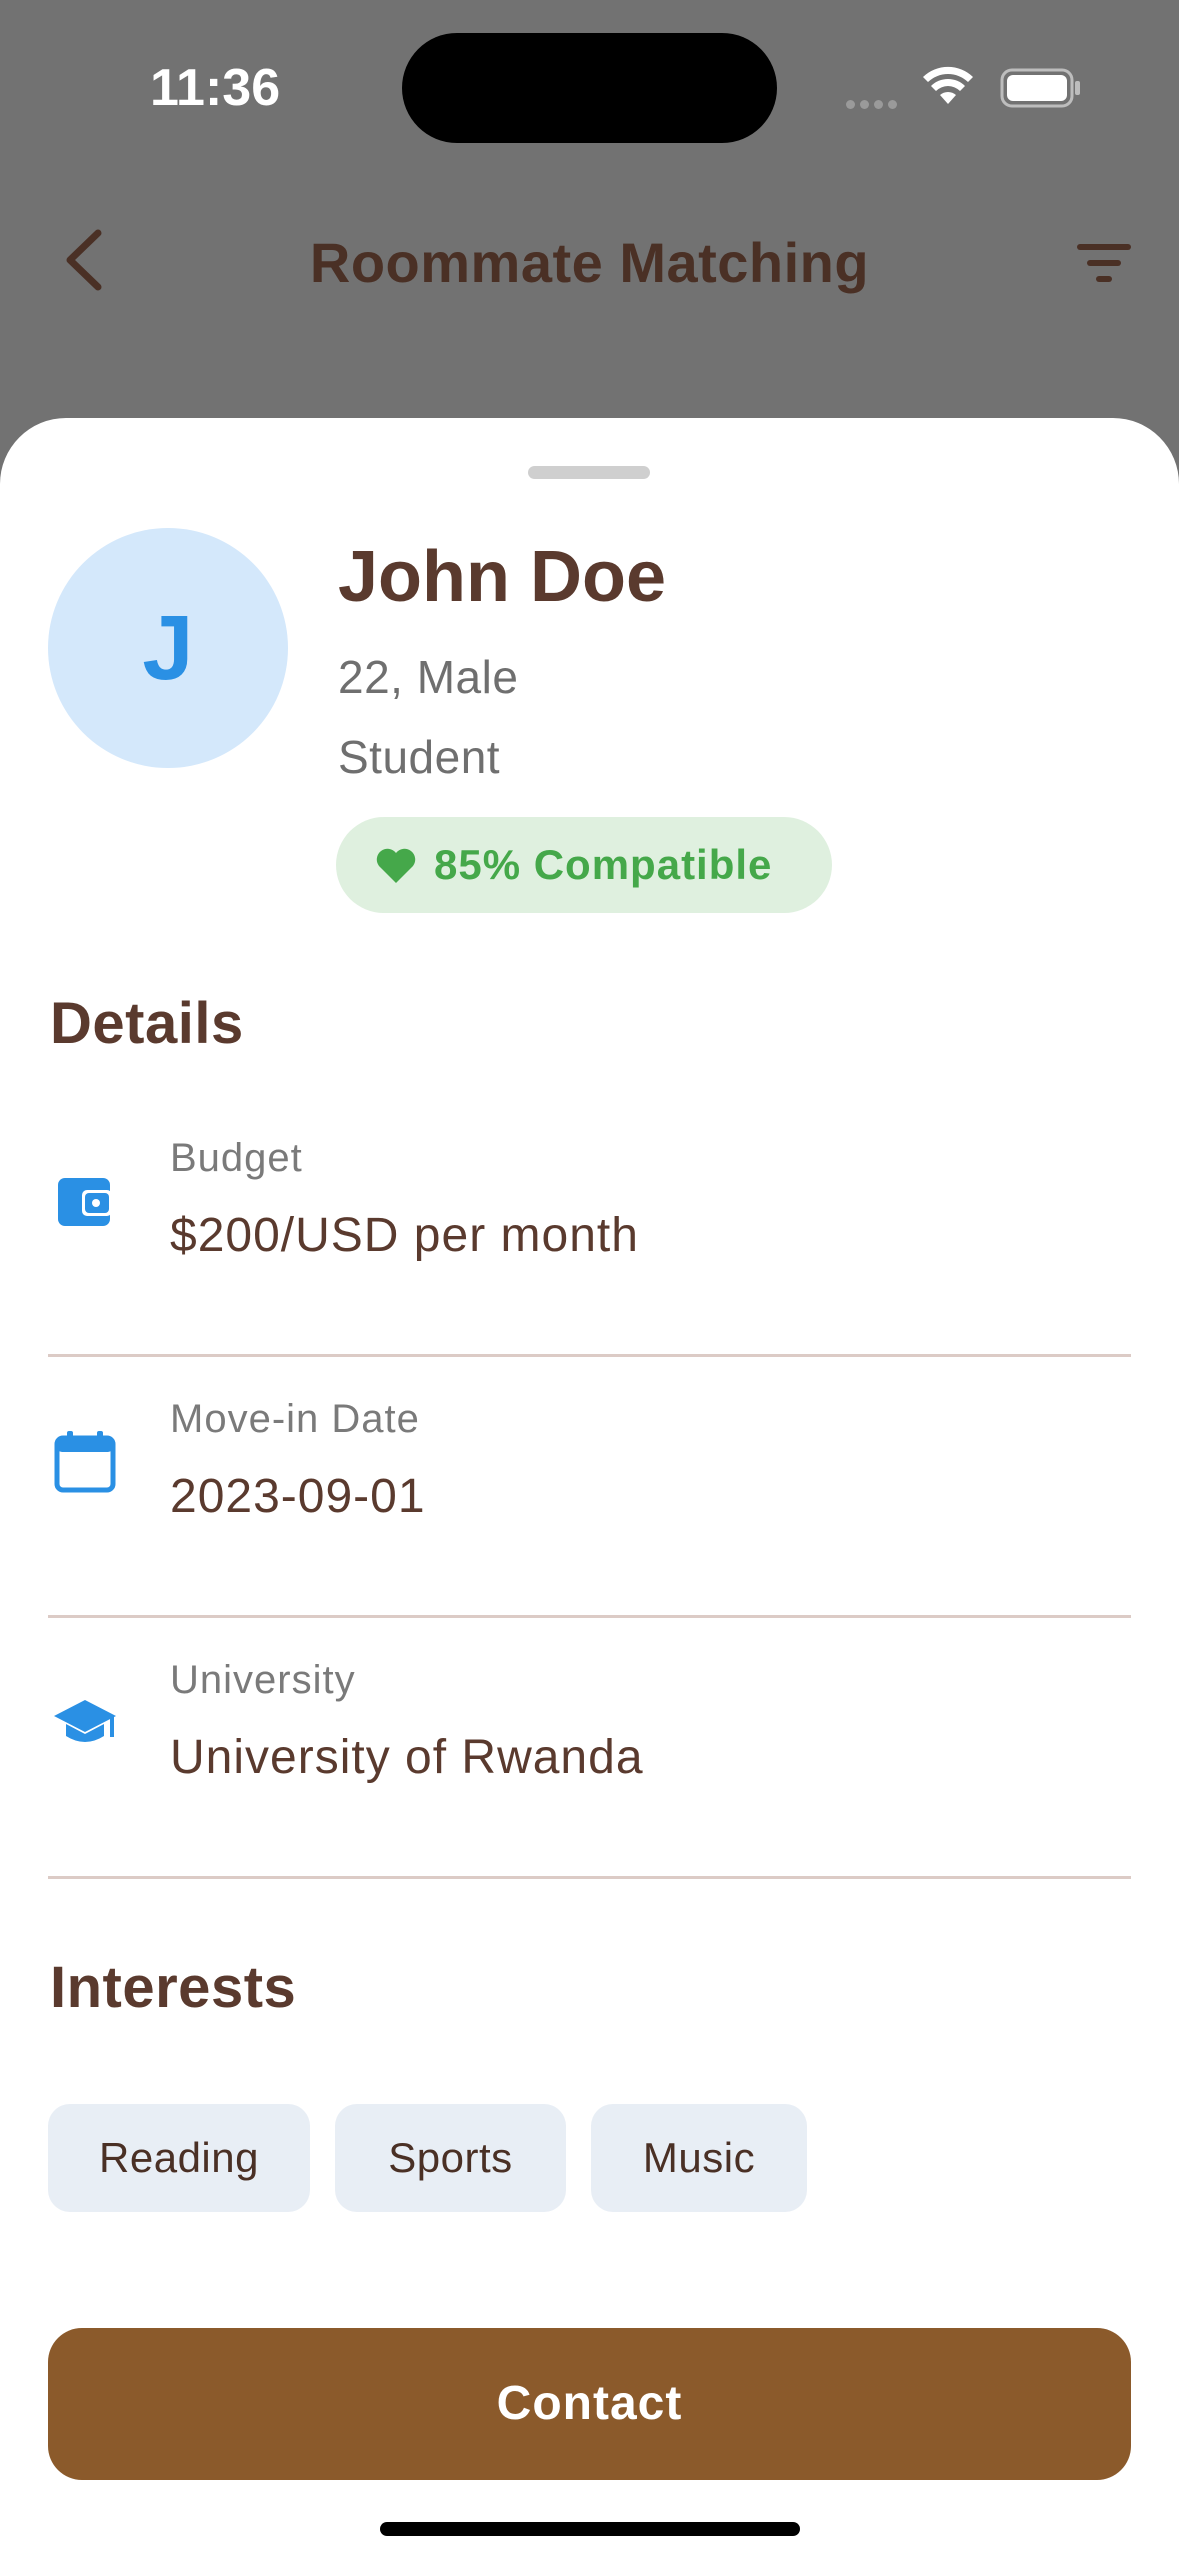  What do you see at coordinates (589, 2404) in the screenshot?
I see `contact-button: Contact` at bounding box center [589, 2404].